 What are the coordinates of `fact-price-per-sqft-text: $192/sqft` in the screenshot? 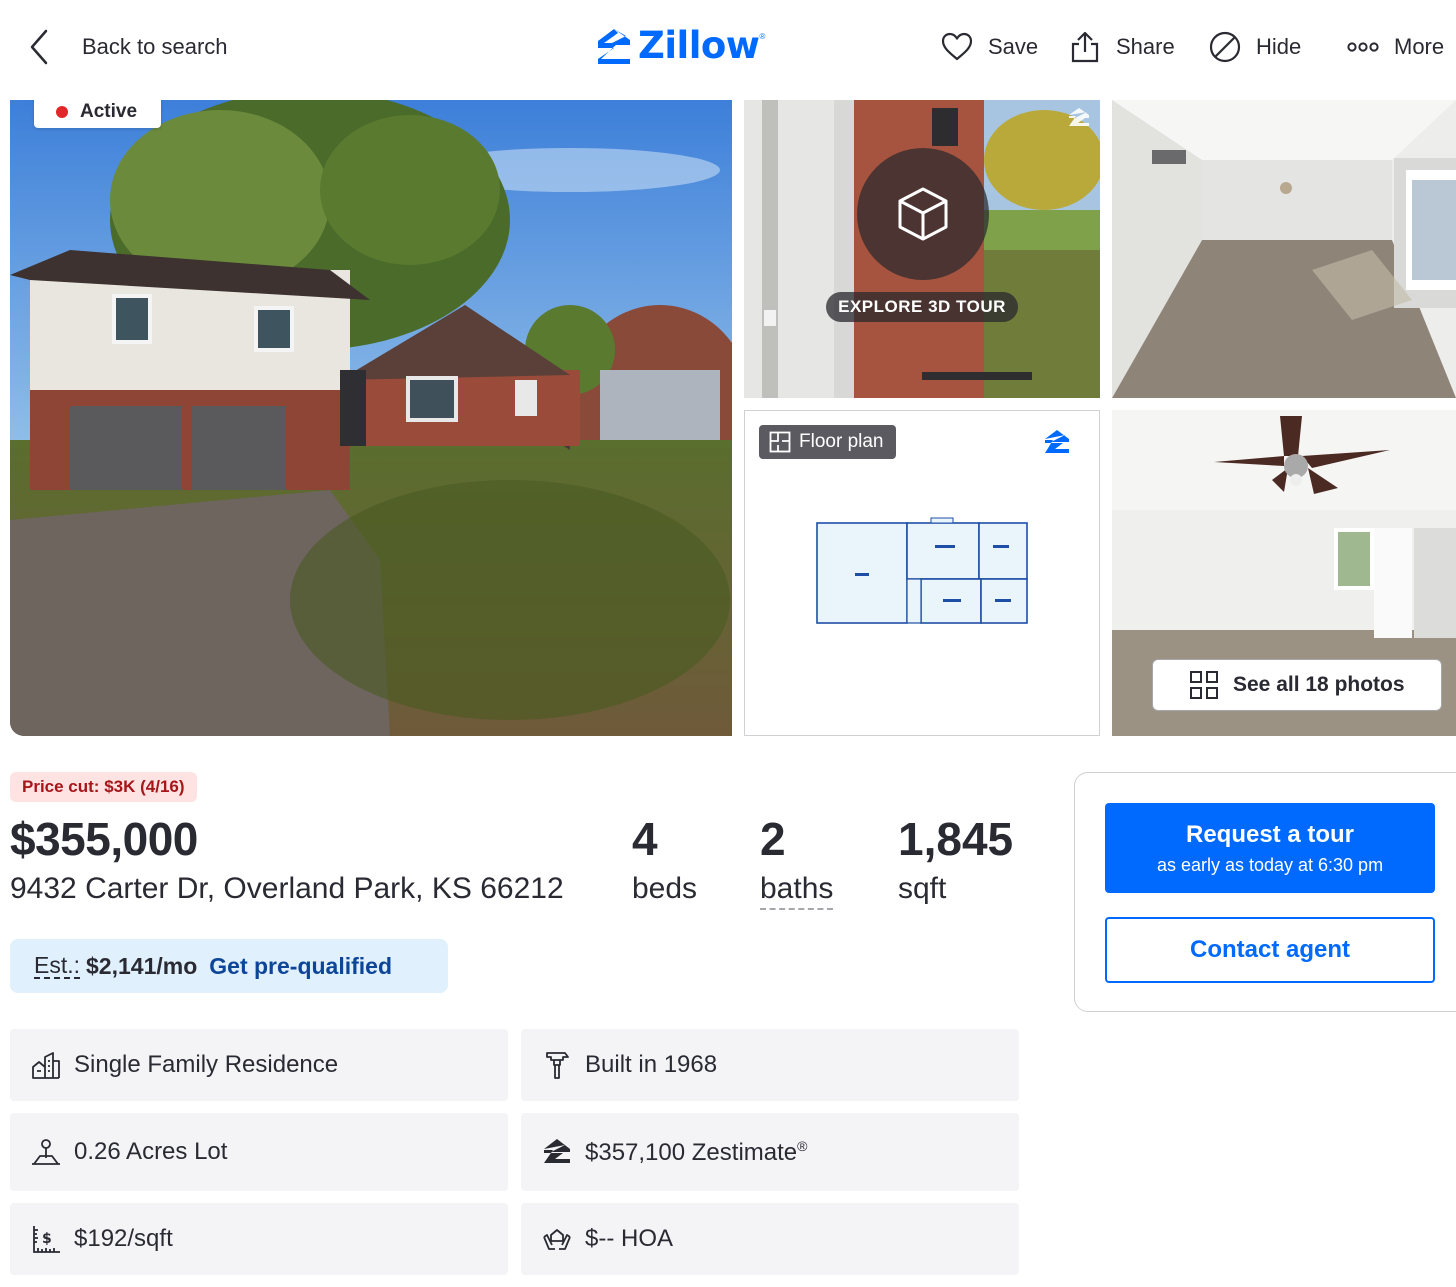 It's located at (123, 1238).